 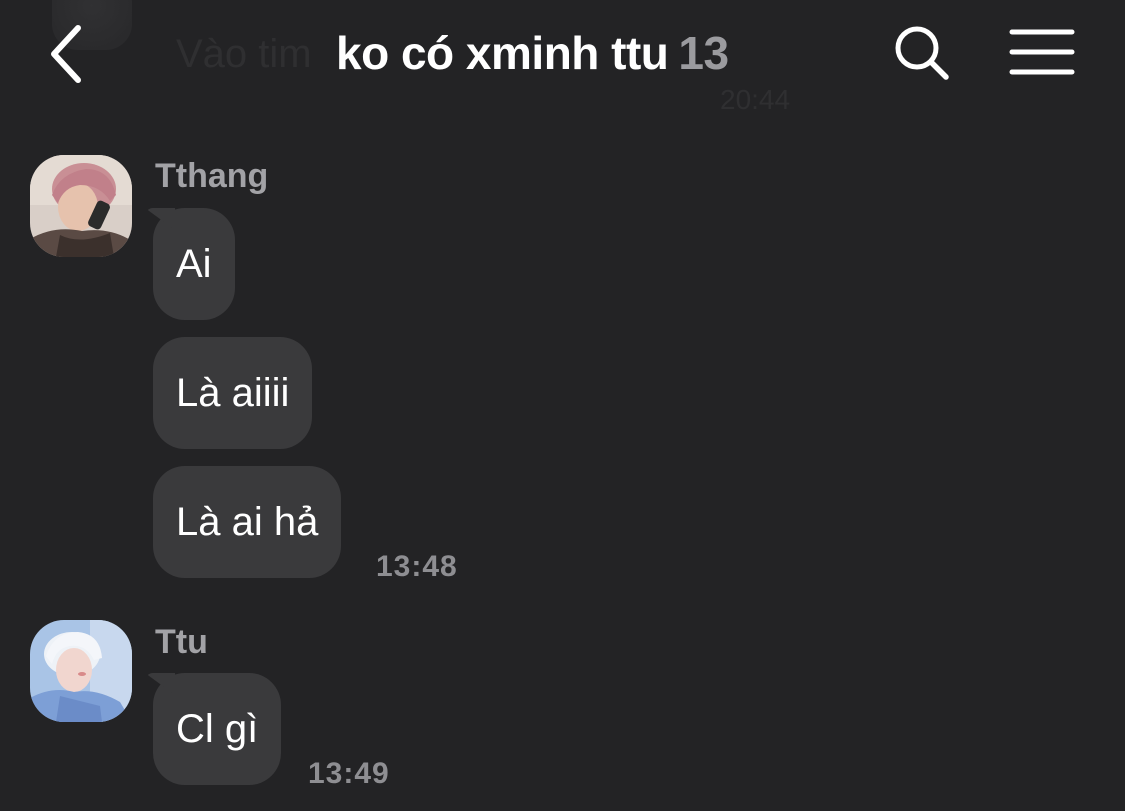 I want to click on message-timestamp: 13:49, so click(x=349, y=773).